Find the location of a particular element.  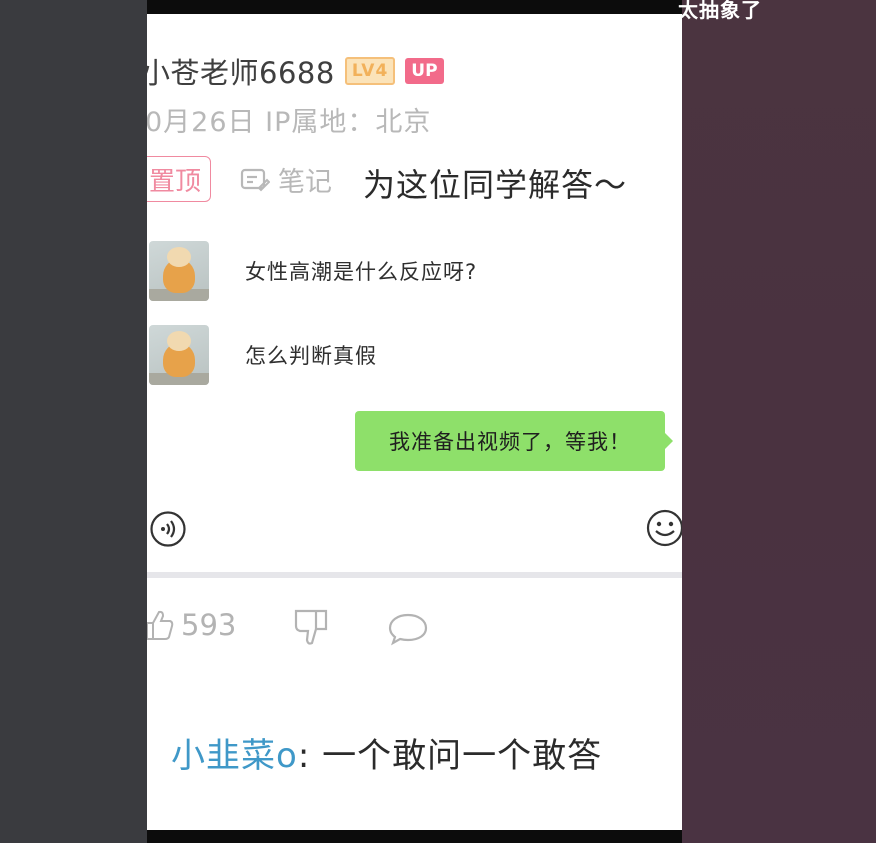

pinned-tag: 置顶 is located at coordinates (179, 179).